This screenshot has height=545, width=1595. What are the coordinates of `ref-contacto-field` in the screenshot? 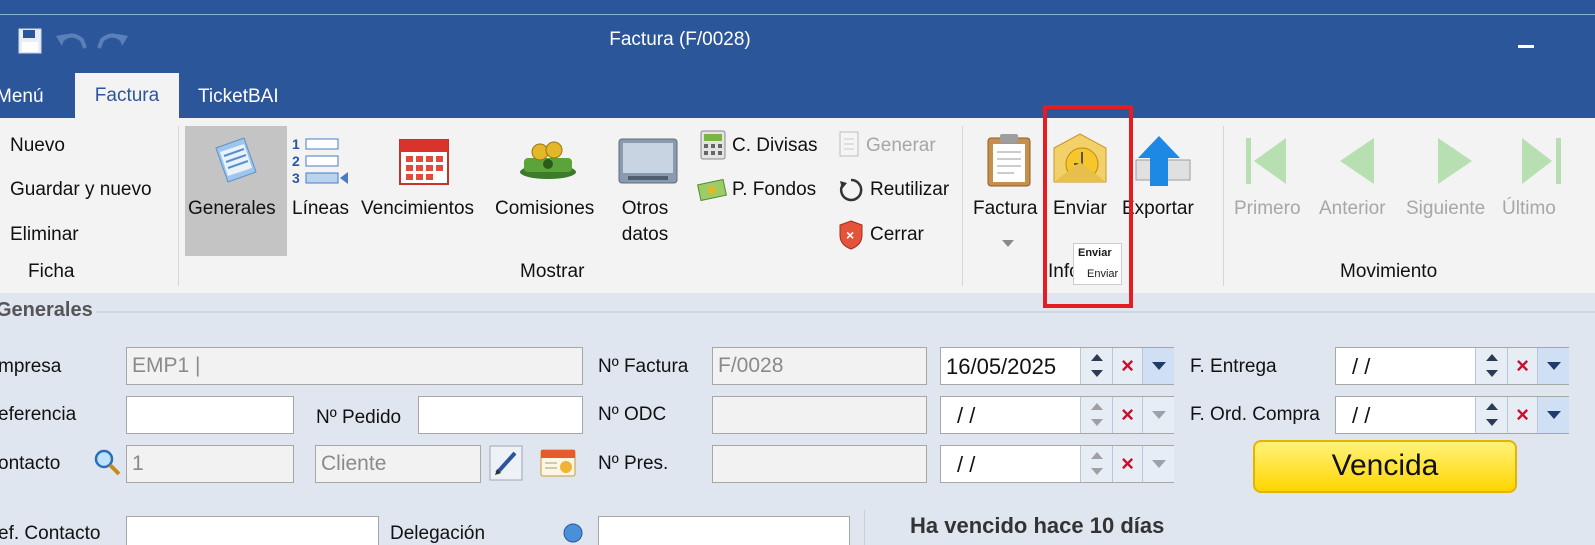 It's located at (252, 530).